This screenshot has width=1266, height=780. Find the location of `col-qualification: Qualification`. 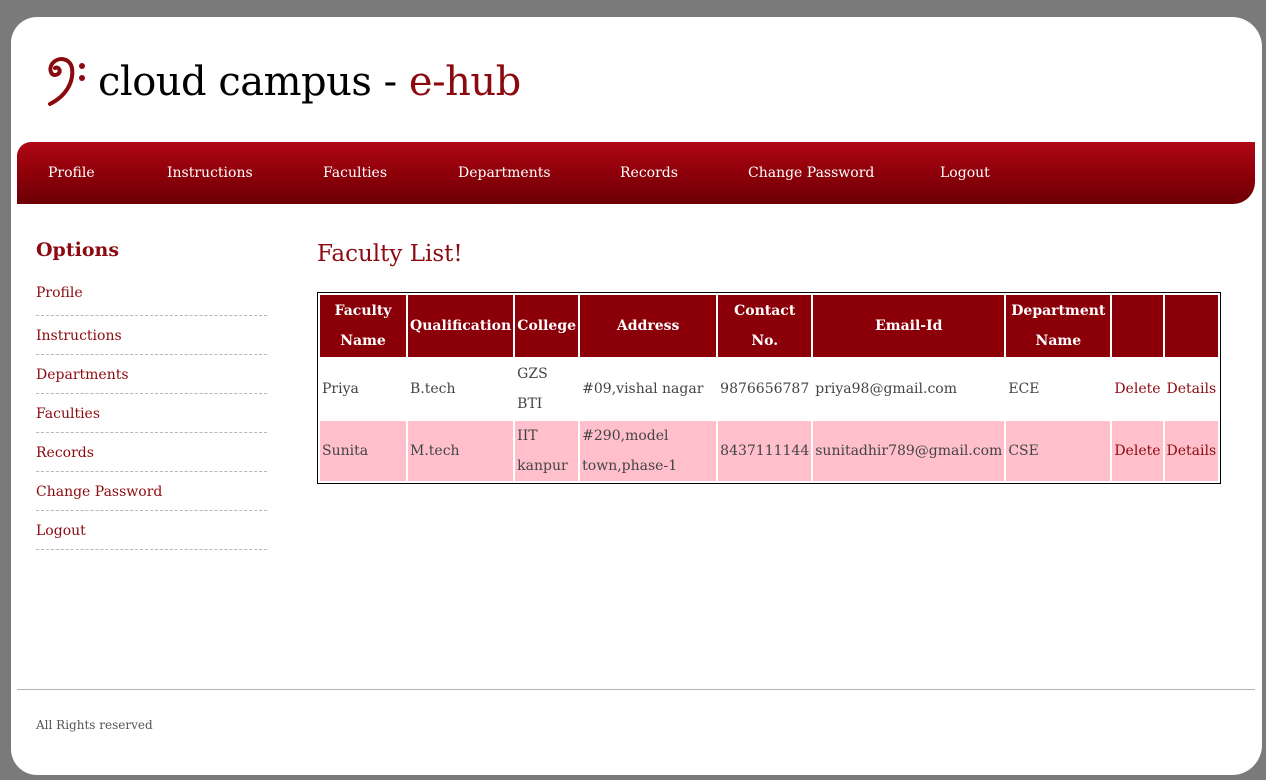

col-qualification: Qualification is located at coordinates (461, 326).